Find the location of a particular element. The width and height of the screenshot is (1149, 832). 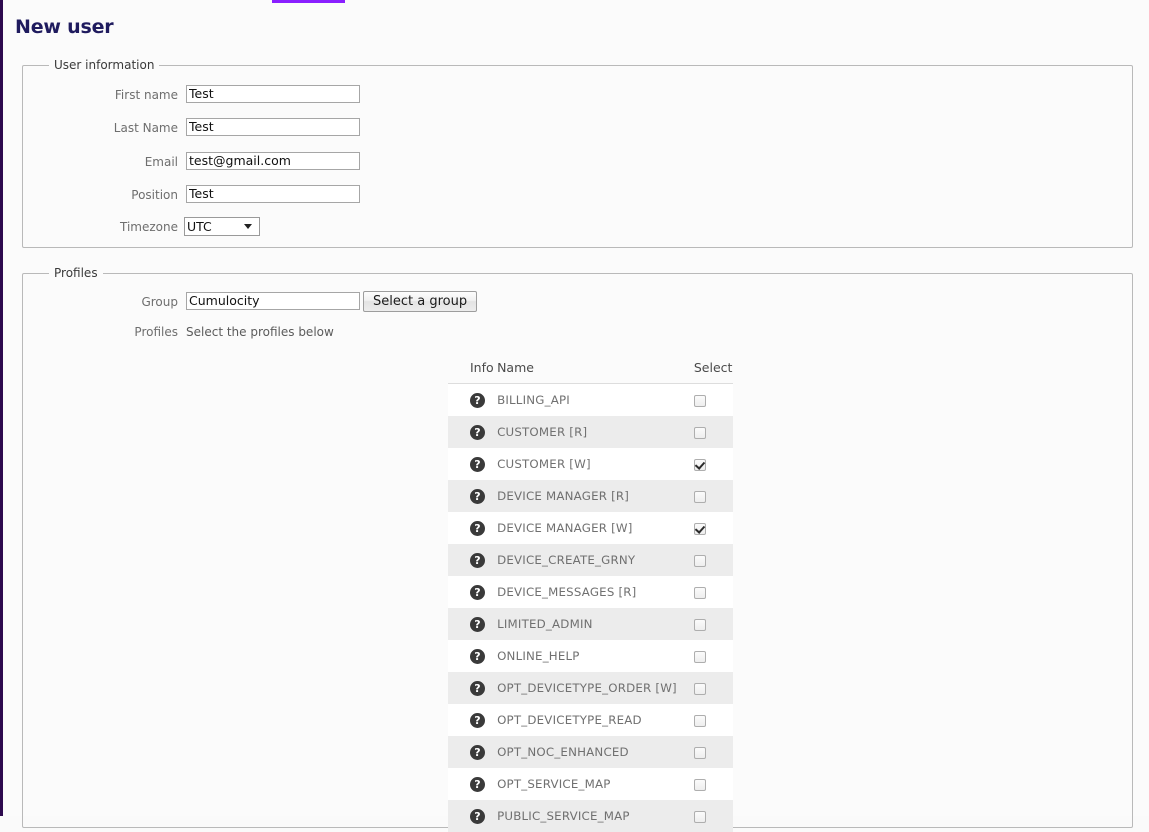

table-row: ?DEVICE MANAGER [W] is located at coordinates (590, 528).